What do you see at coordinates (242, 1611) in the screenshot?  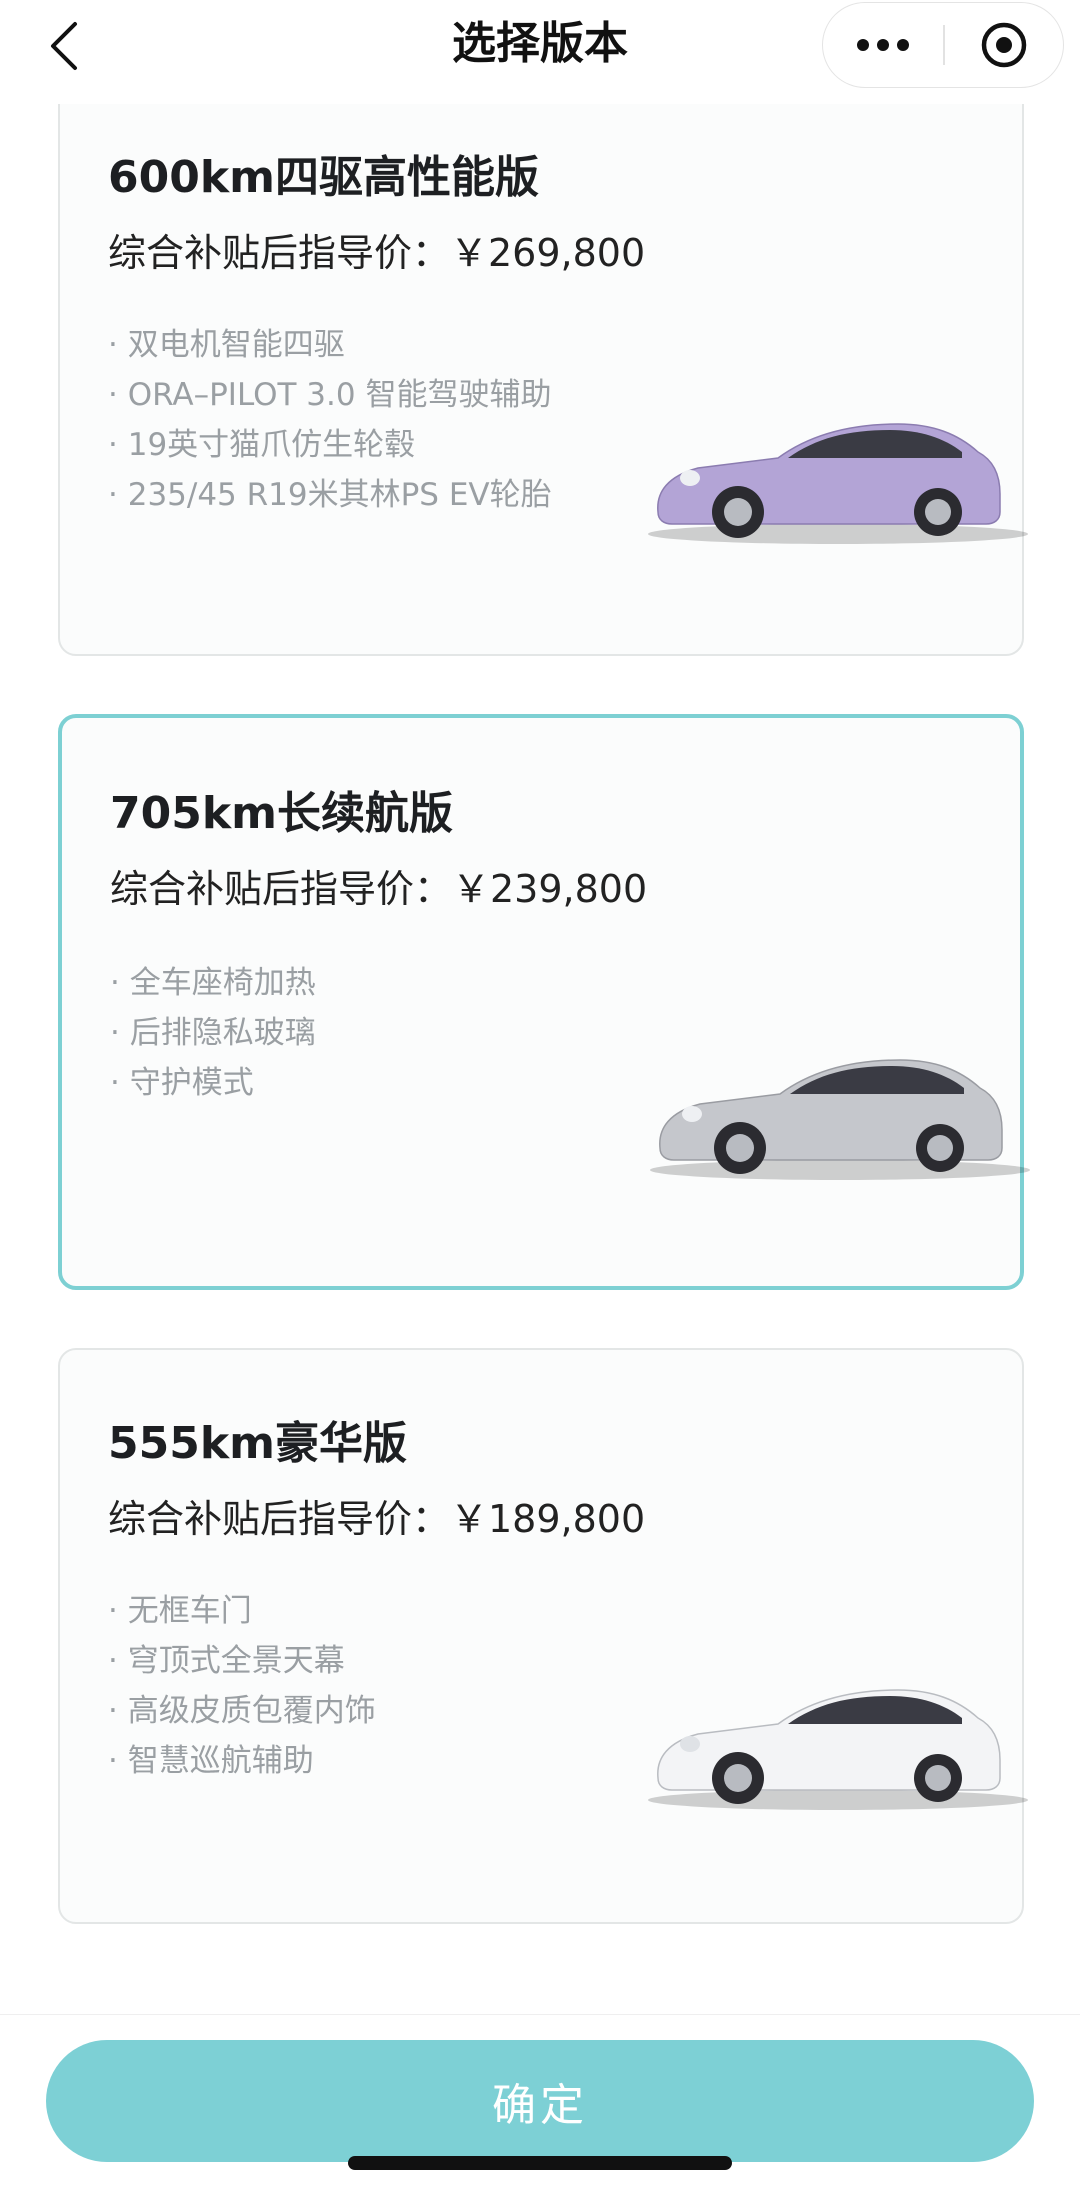 I see `feature-item: 无框车门` at bounding box center [242, 1611].